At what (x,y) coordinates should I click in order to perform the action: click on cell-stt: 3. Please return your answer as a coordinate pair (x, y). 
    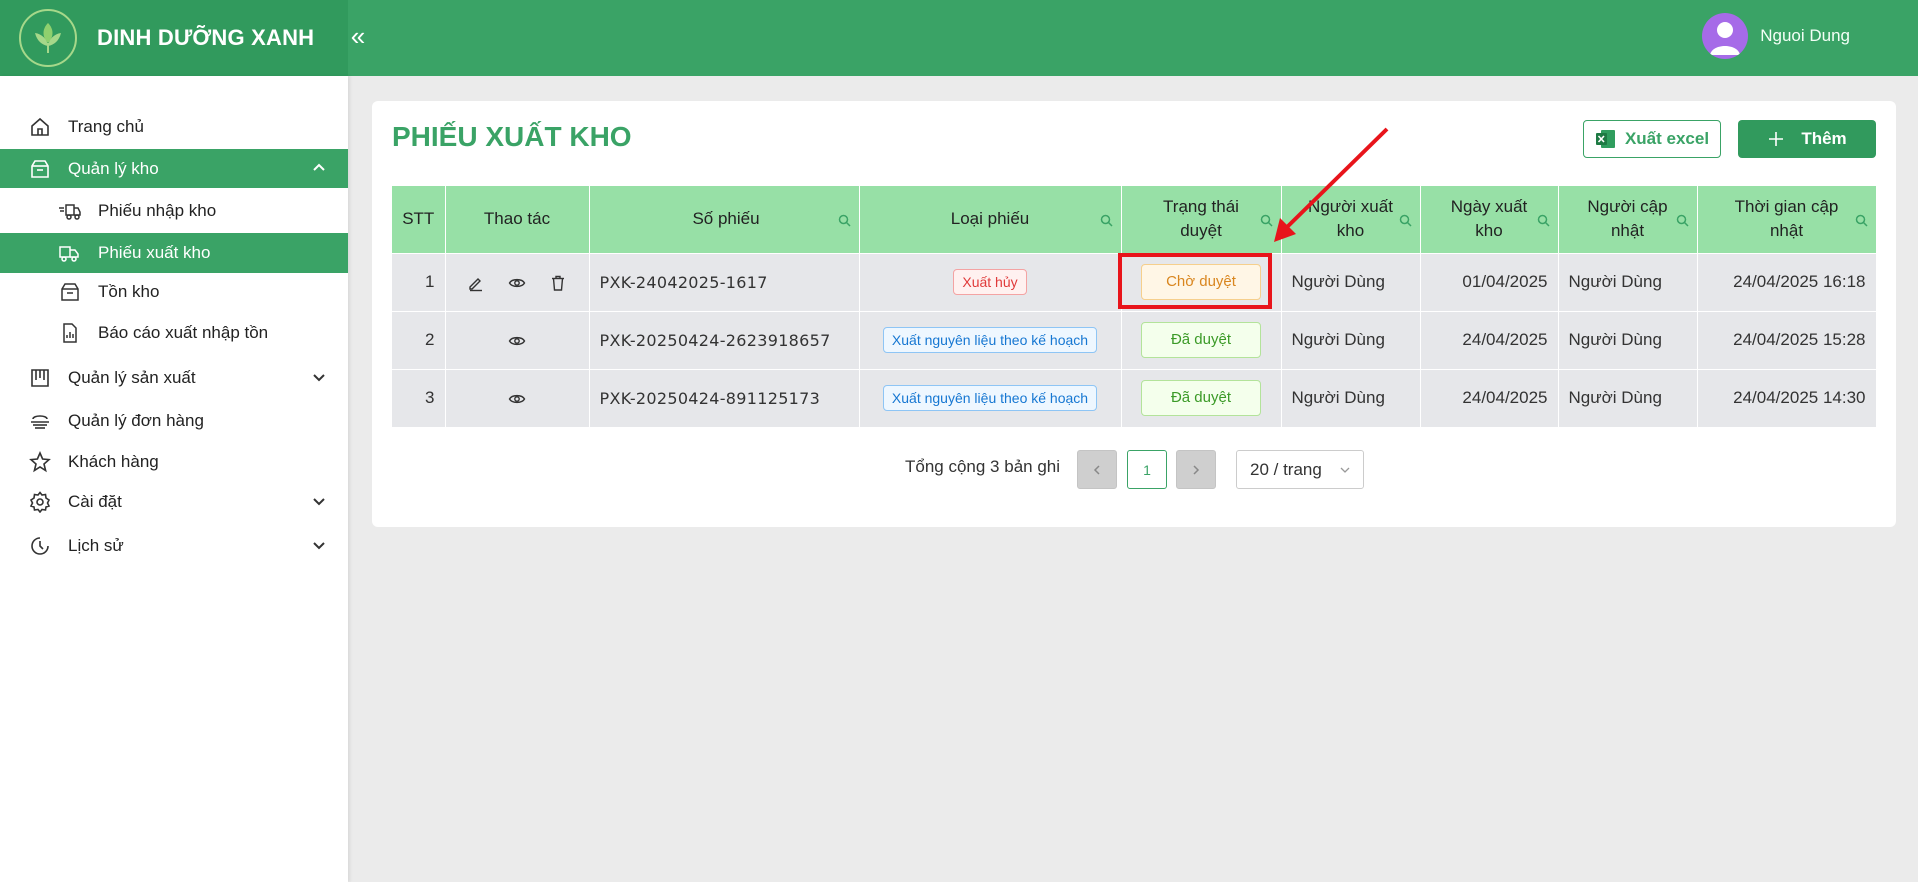
    Looking at the image, I should click on (419, 397).